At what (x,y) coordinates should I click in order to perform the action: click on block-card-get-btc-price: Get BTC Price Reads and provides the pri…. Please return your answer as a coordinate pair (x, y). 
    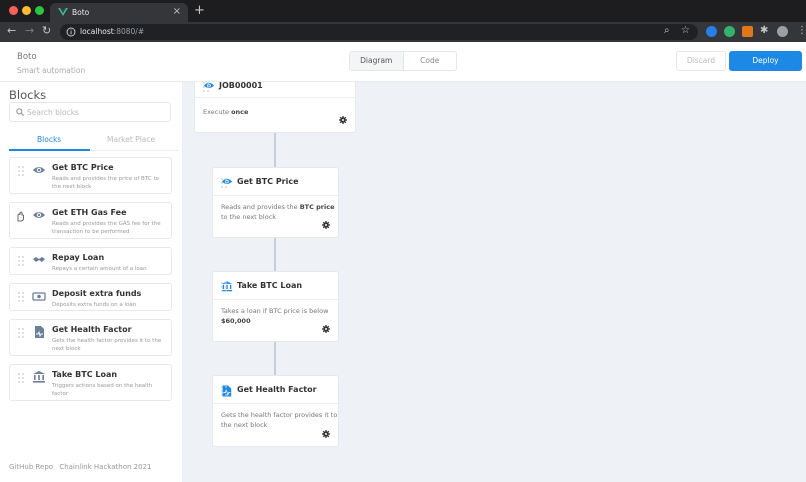
    Looking at the image, I should click on (90, 175).